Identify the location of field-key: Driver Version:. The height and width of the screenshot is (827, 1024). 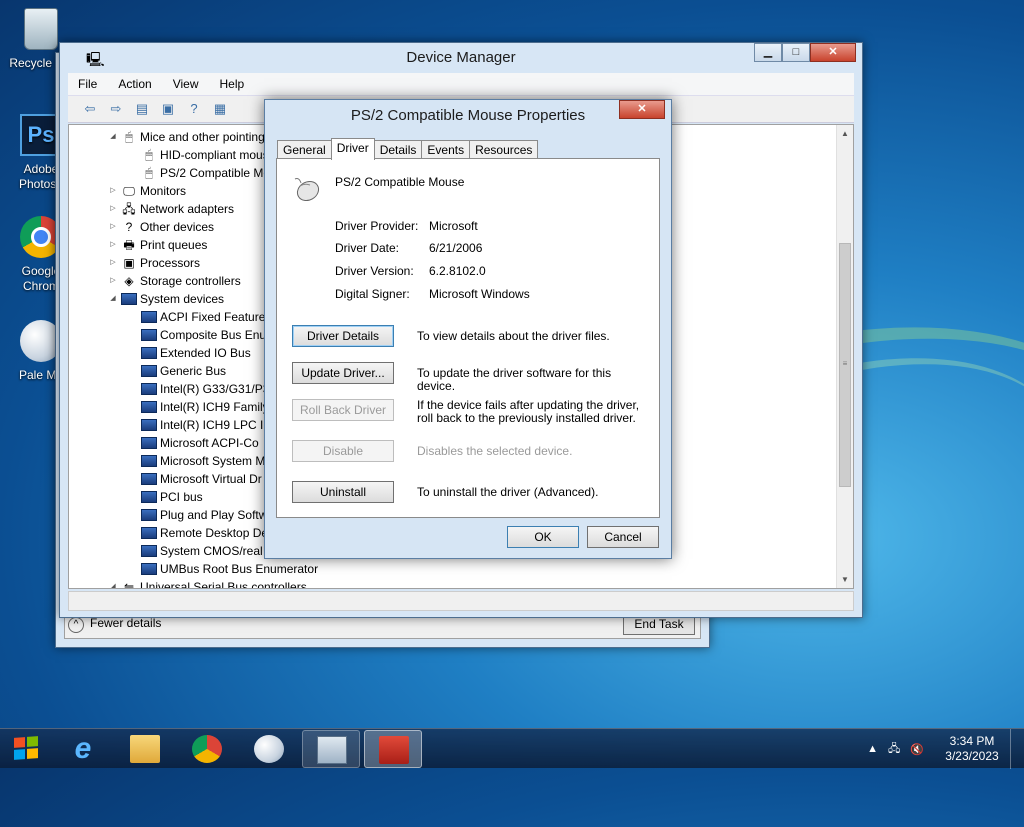
(374, 271).